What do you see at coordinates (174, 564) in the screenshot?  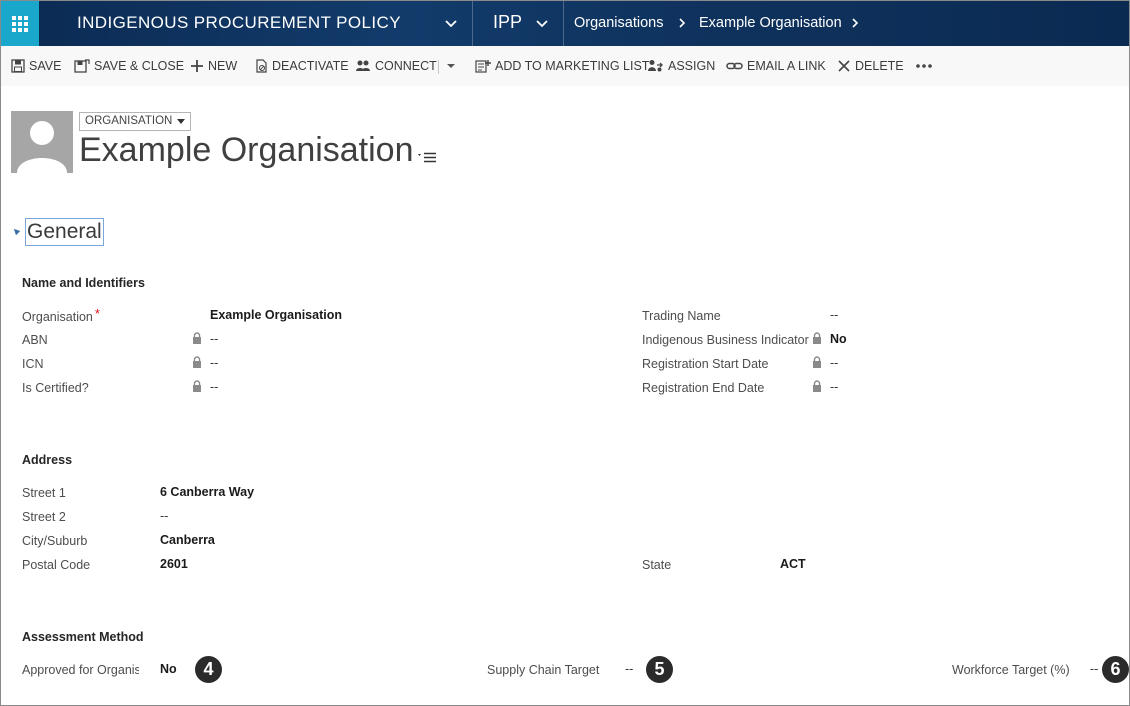 I see `postal-code-field: 2601` at bounding box center [174, 564].